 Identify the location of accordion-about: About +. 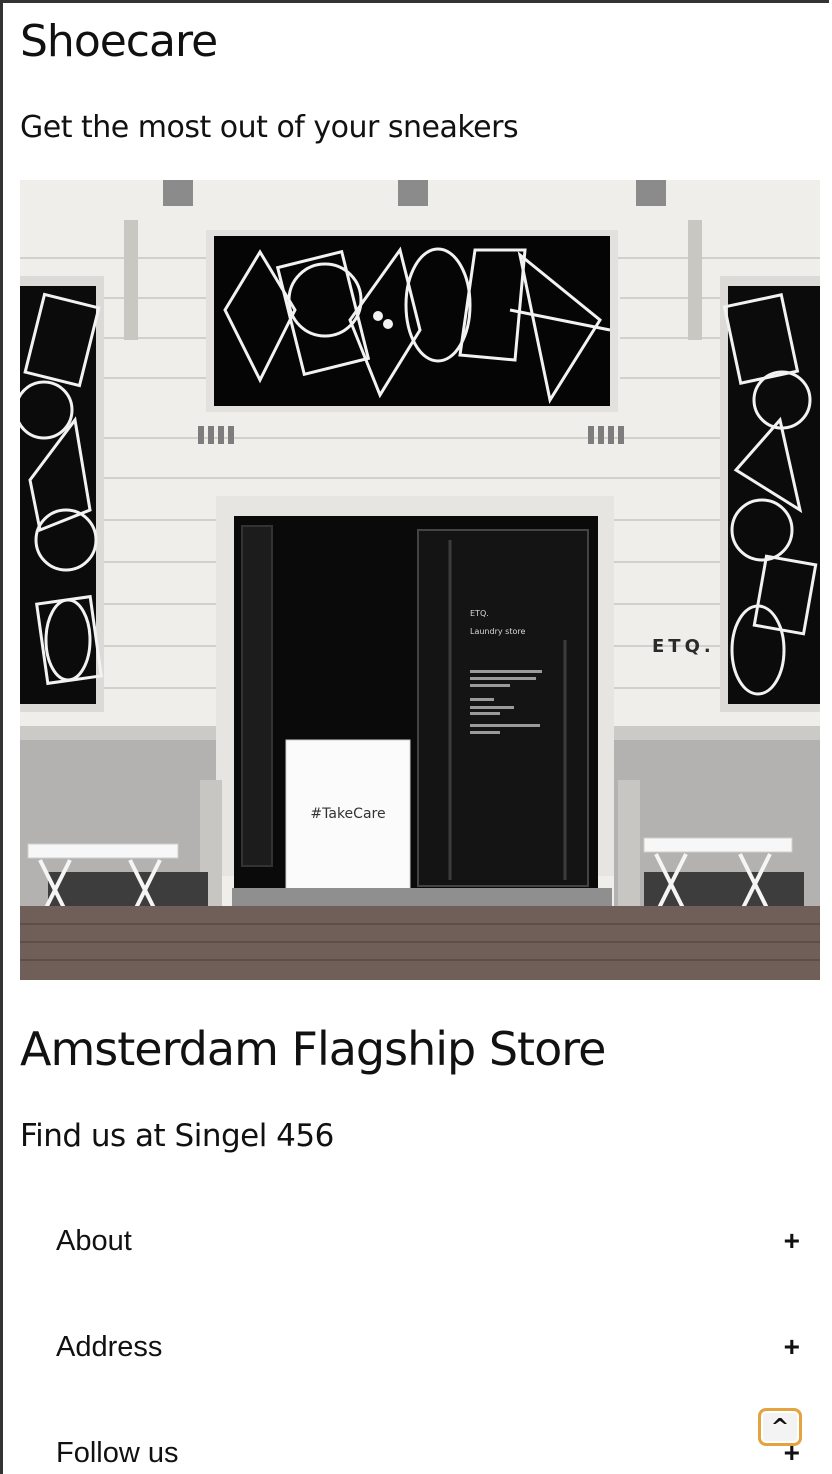
(410, 1241).